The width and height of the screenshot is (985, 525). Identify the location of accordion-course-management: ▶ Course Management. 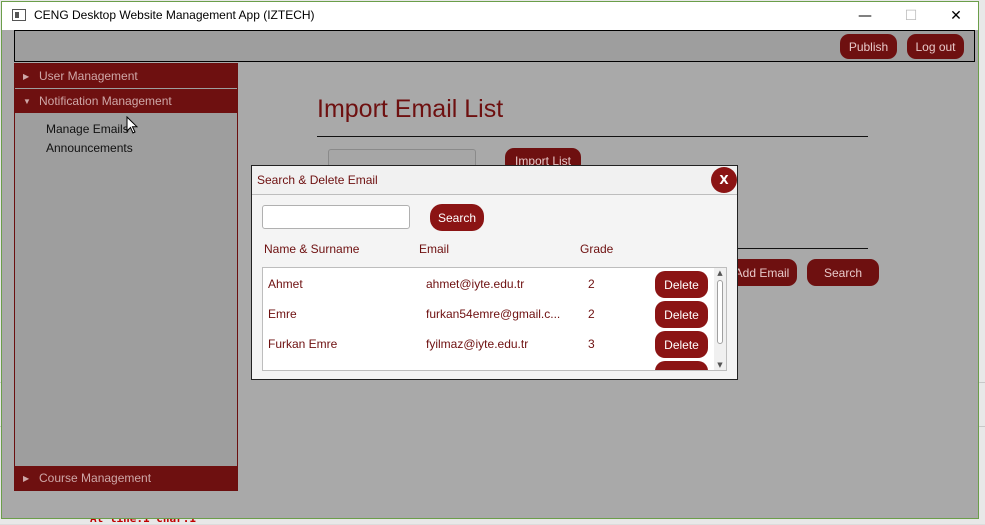
(126, 478).